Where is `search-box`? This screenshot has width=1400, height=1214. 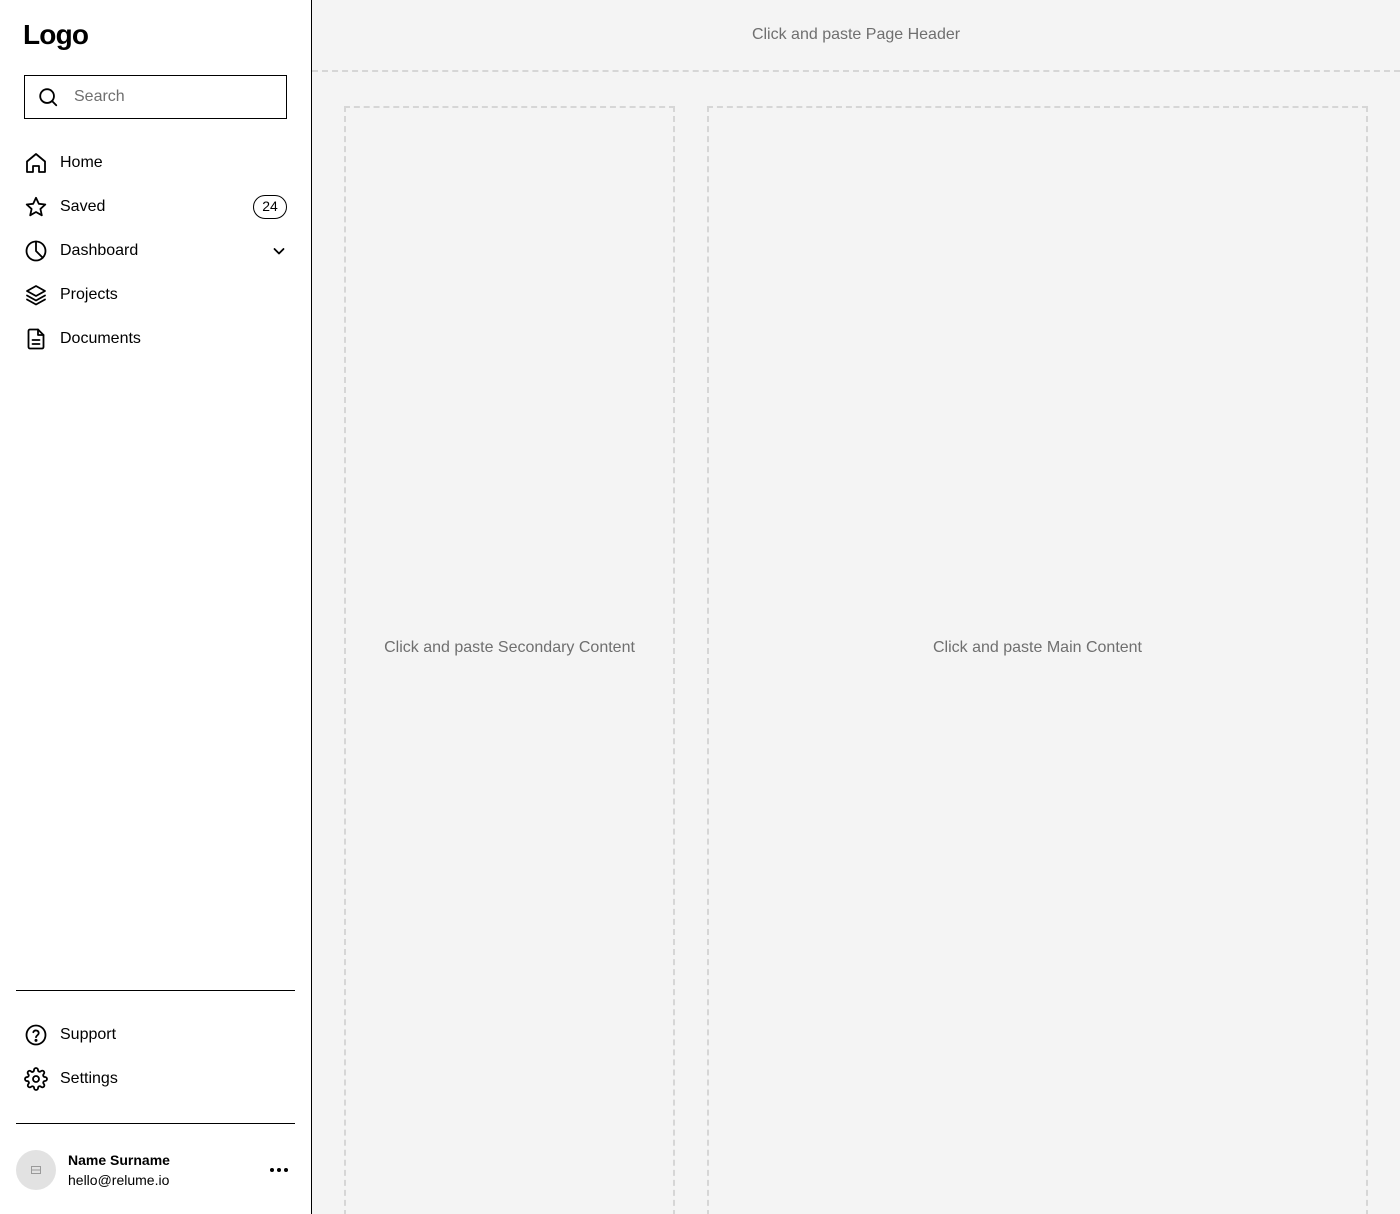
search-box is located at coordinates (155, 97).